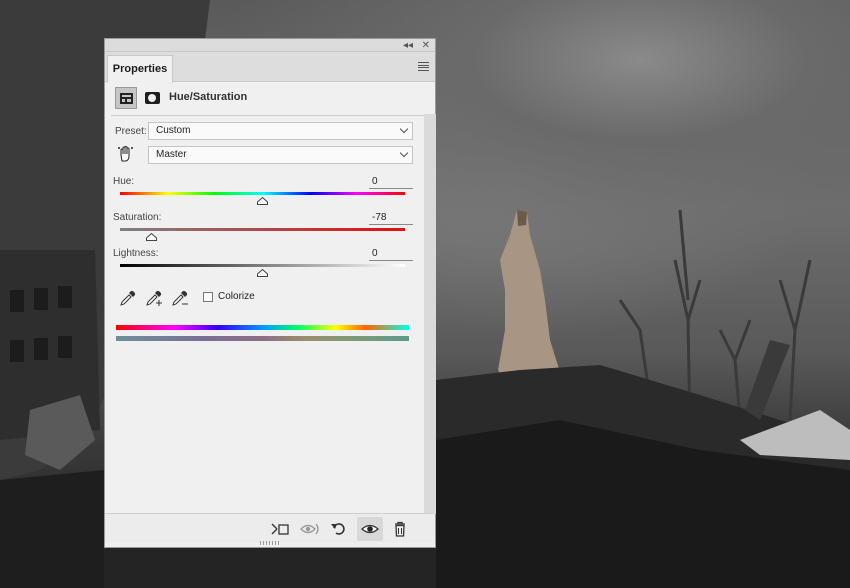 This screenshot has height=588, width=850. What do you see at coordinates (126, 98) in the screenshot?
I see `hue-saturation-adjustment-icon` at bounding box center [126, 98].